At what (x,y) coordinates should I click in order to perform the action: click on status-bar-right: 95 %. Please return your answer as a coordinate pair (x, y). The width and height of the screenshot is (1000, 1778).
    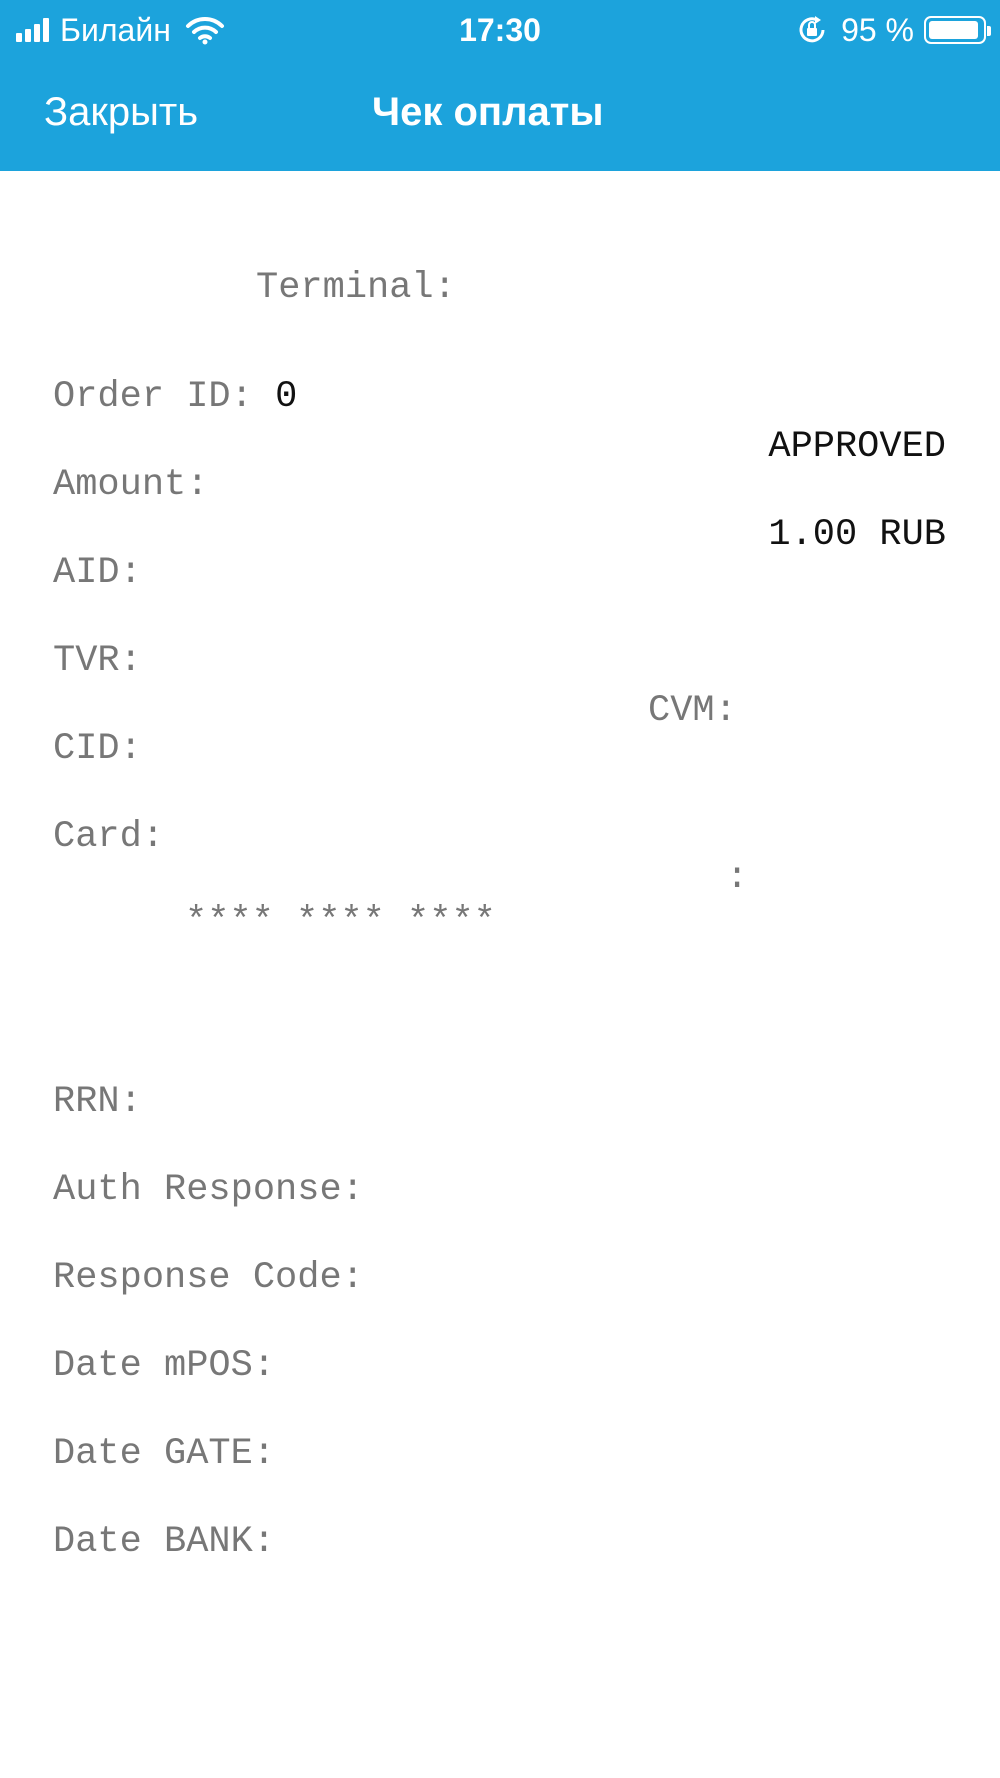
    Looking at the image, I should click on (894, 30).